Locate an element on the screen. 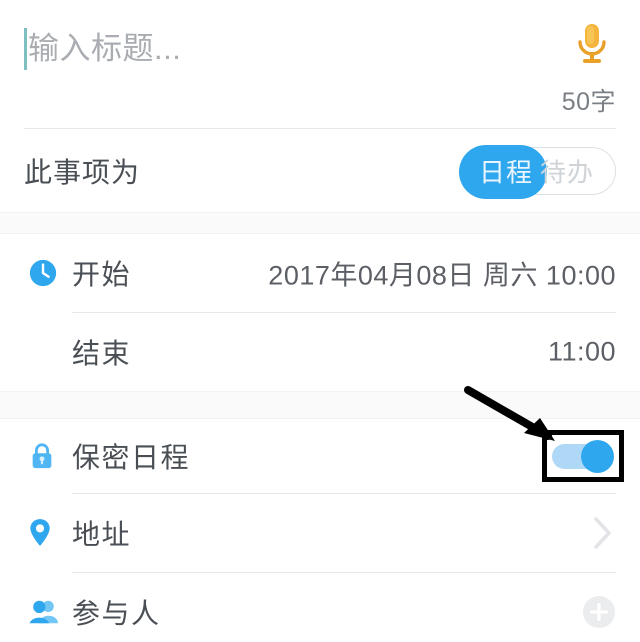 Image resolution: width=640 pixels, height=642 pixels. start-time-value: 2017年04月08日 周六 10:00 is located at coordinates (442, 275).